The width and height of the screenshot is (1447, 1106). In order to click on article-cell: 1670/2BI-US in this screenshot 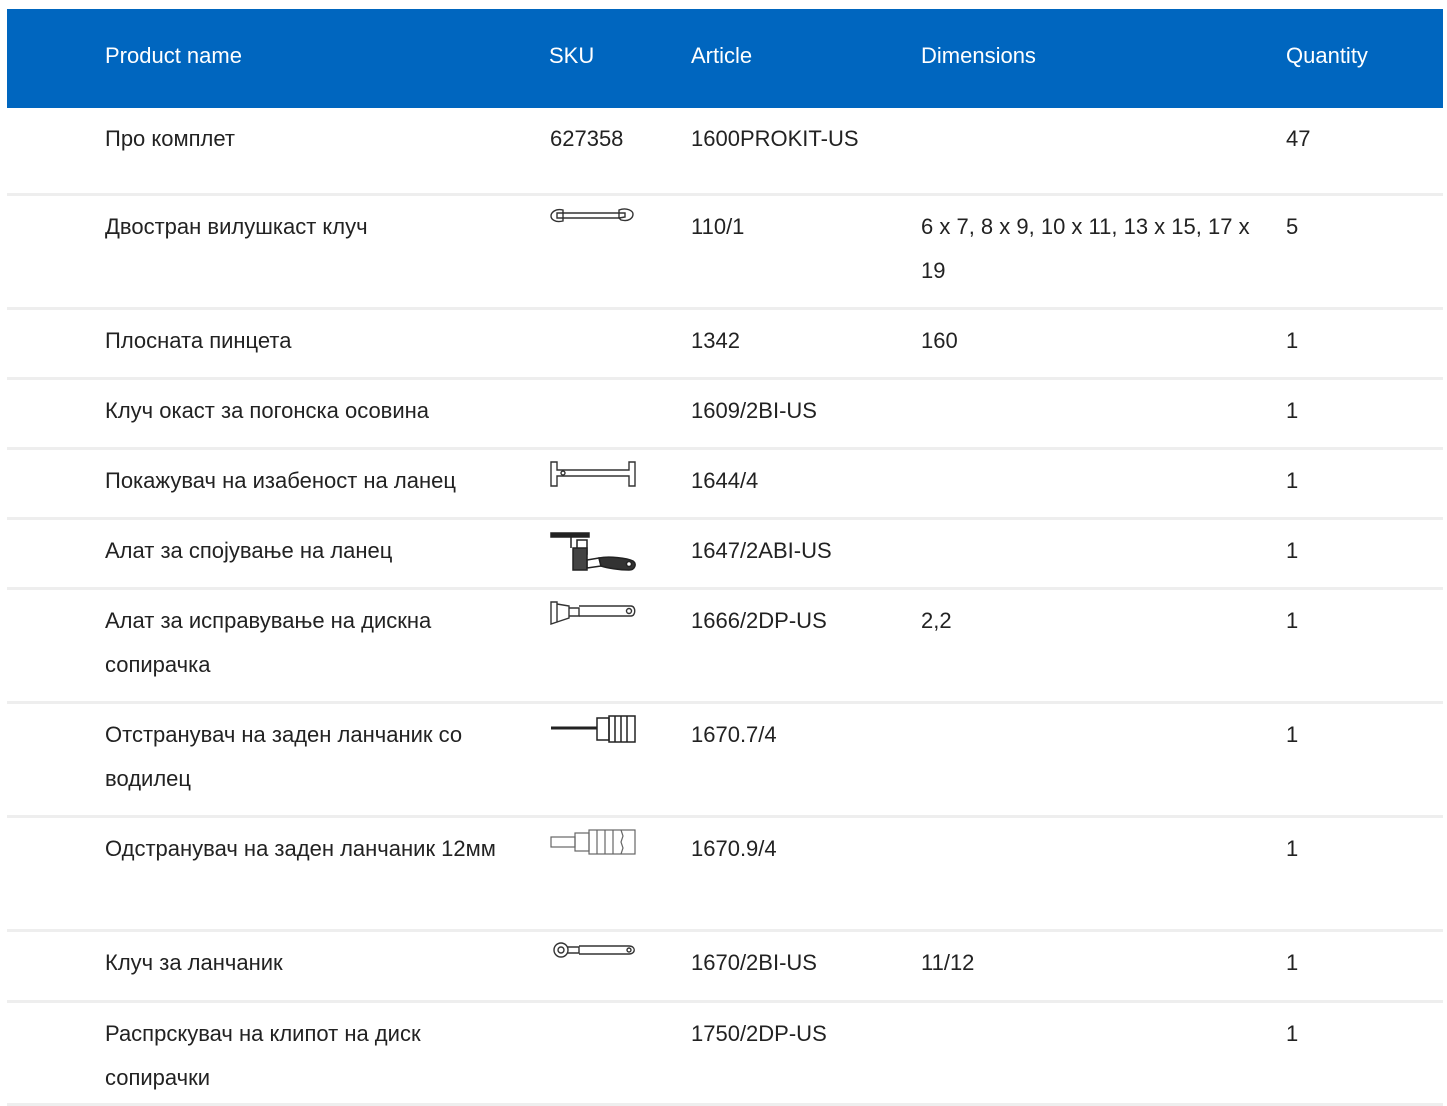, I will do `click(754, 962)`.